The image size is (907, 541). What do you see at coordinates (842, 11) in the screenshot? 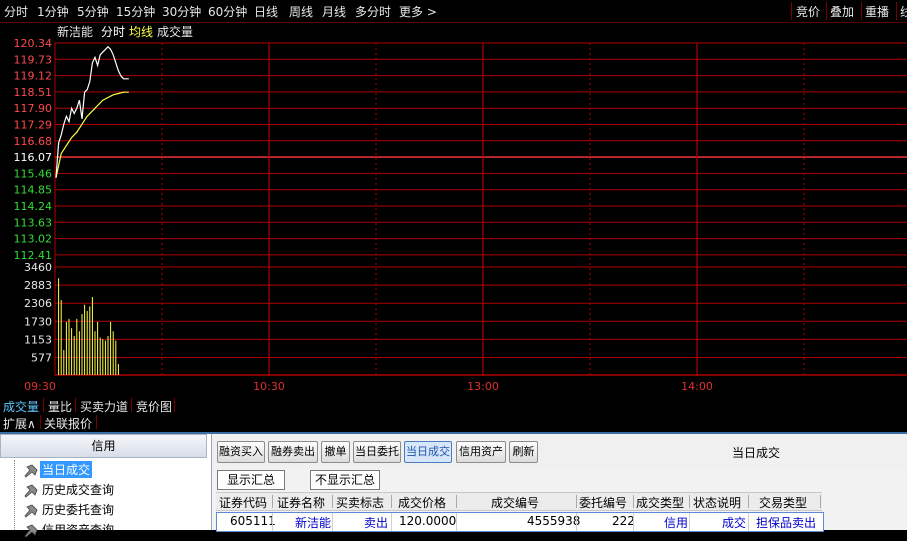
I see `overlay-button: 叠加` at bounding box center [842, 11].